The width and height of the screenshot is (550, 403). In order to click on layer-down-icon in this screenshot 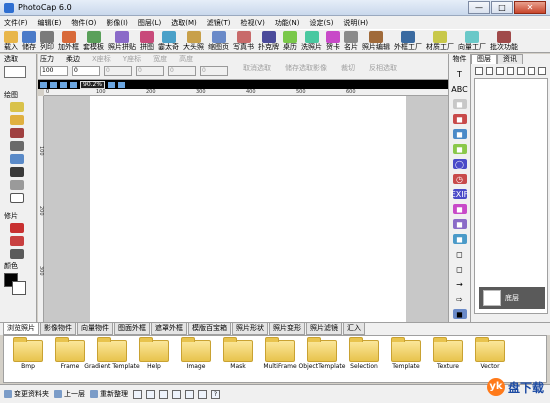, I will do `click(510, 71)`.